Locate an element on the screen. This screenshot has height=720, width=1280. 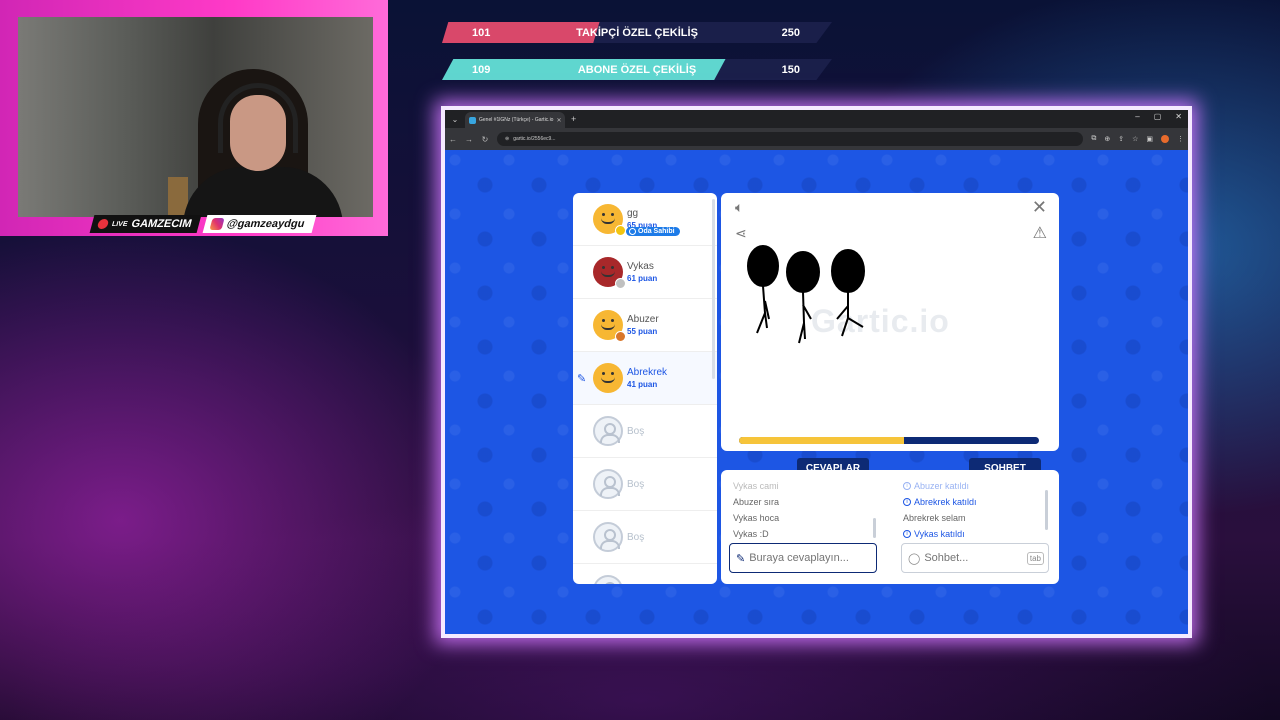
player-item: Vykas 61 puan is located at coordinates (645, 272).